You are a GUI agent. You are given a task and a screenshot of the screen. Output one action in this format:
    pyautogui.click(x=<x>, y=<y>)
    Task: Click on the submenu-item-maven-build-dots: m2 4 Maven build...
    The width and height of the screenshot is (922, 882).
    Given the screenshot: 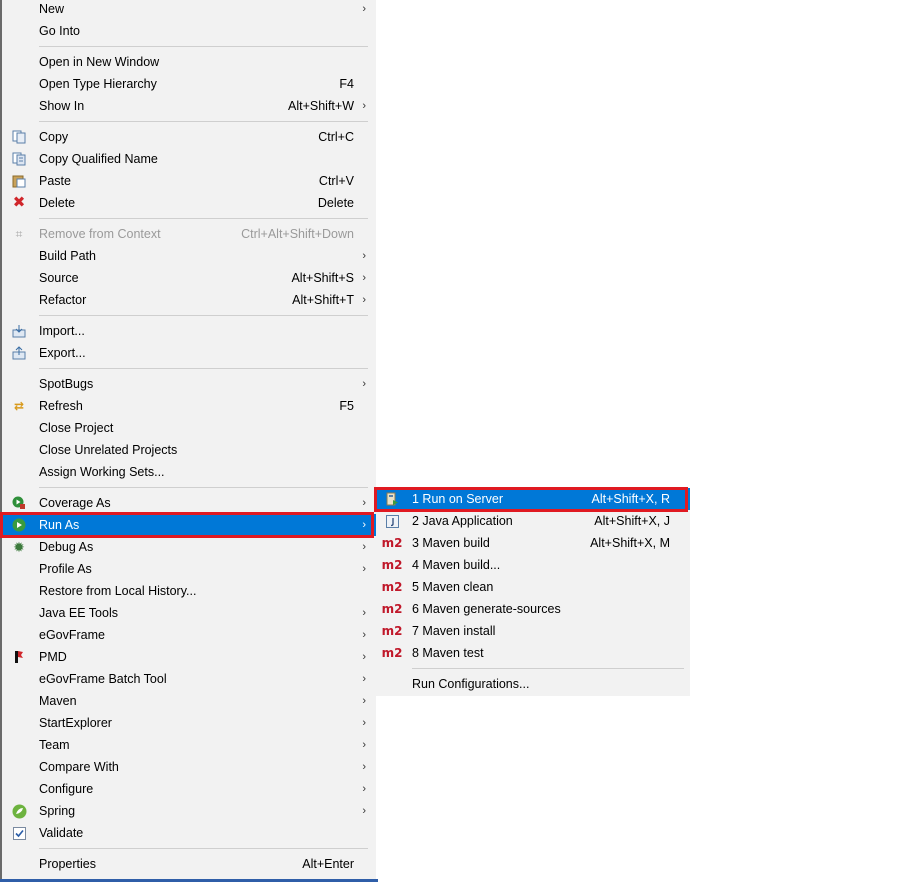 What is the action you would take?
    pyautogui.click(x=533, y=565)
    